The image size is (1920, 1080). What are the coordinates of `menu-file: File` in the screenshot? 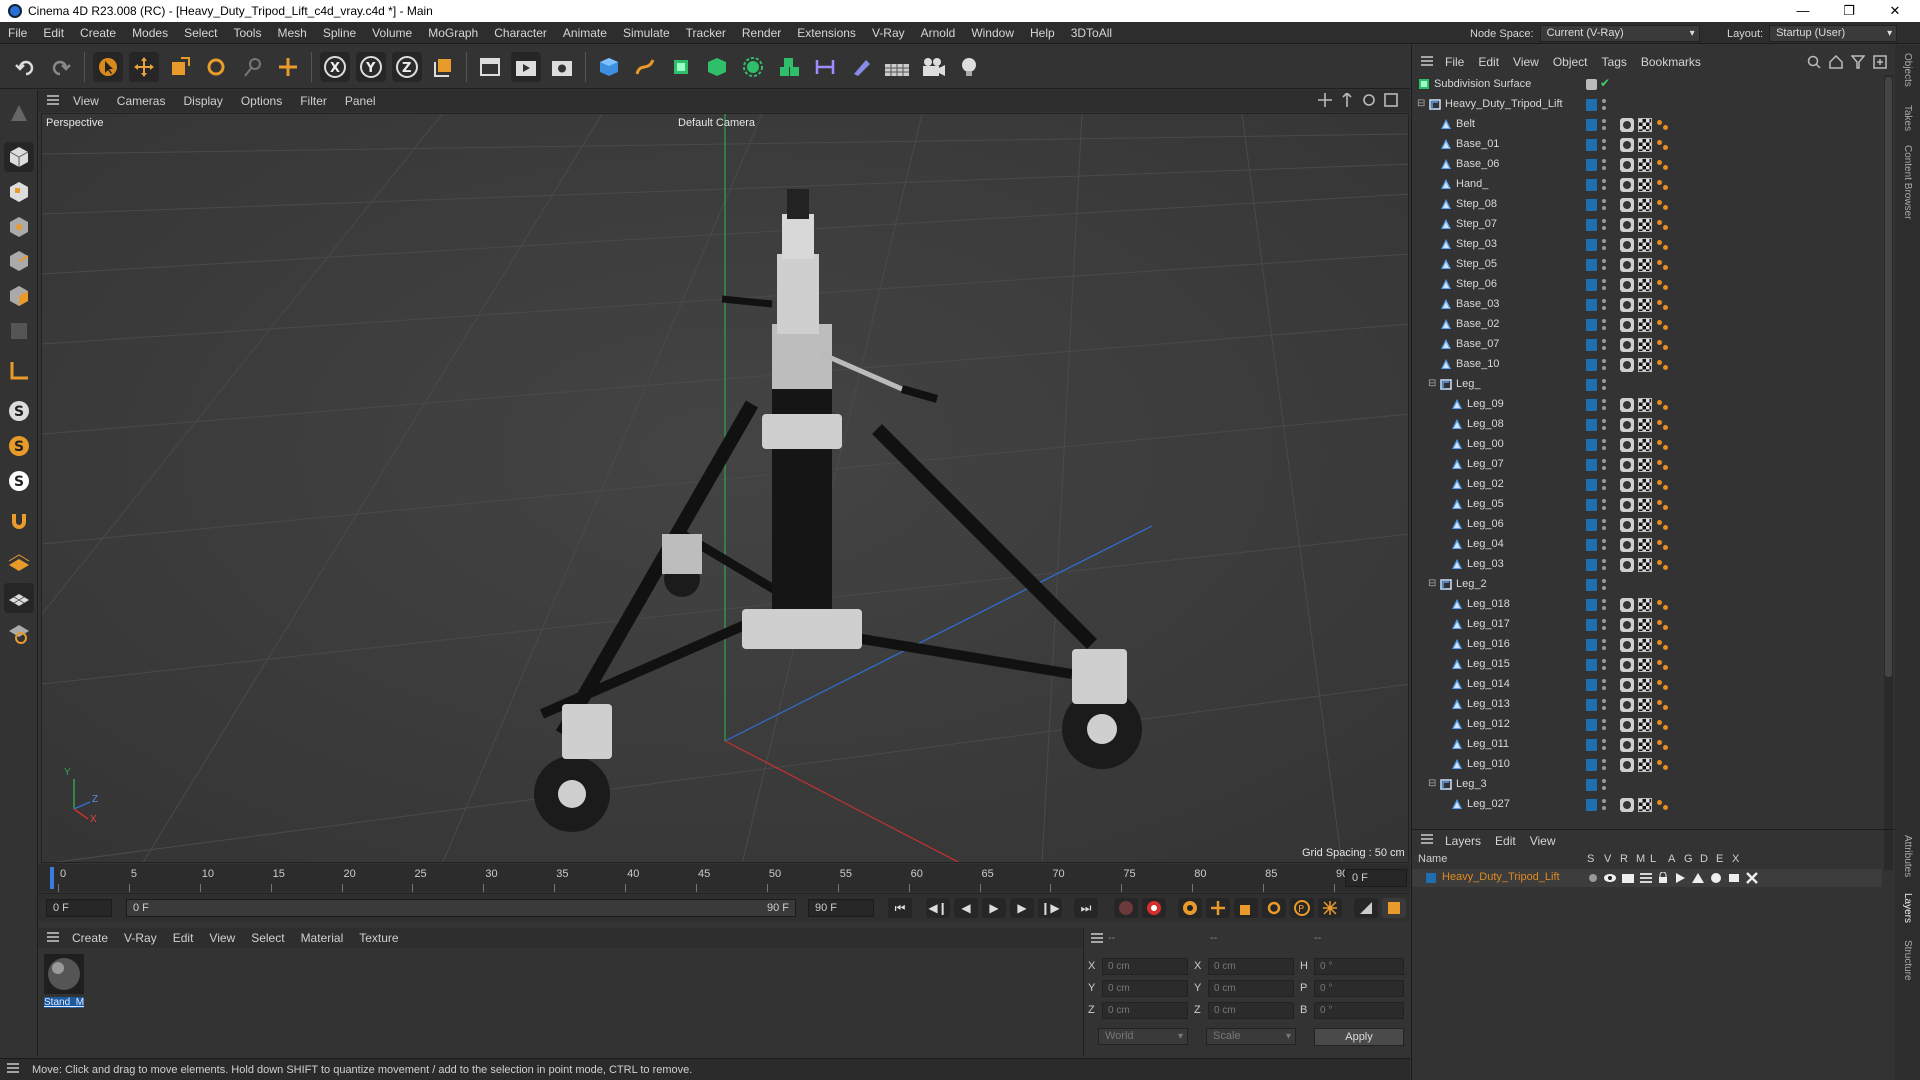 It's located at (17, 33).